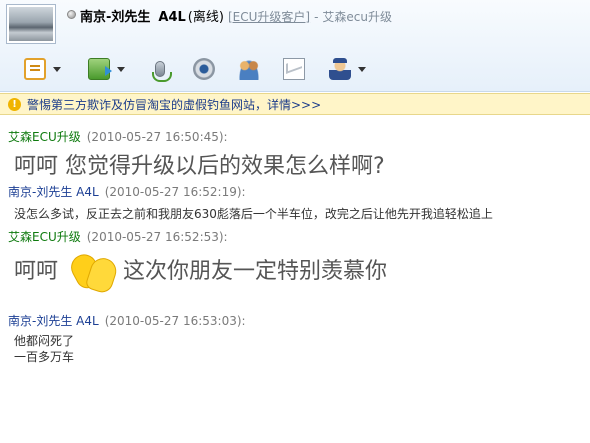 This screenshot has height=443, width=590. I want to click on file-transfer-icon, so click(100, 69).